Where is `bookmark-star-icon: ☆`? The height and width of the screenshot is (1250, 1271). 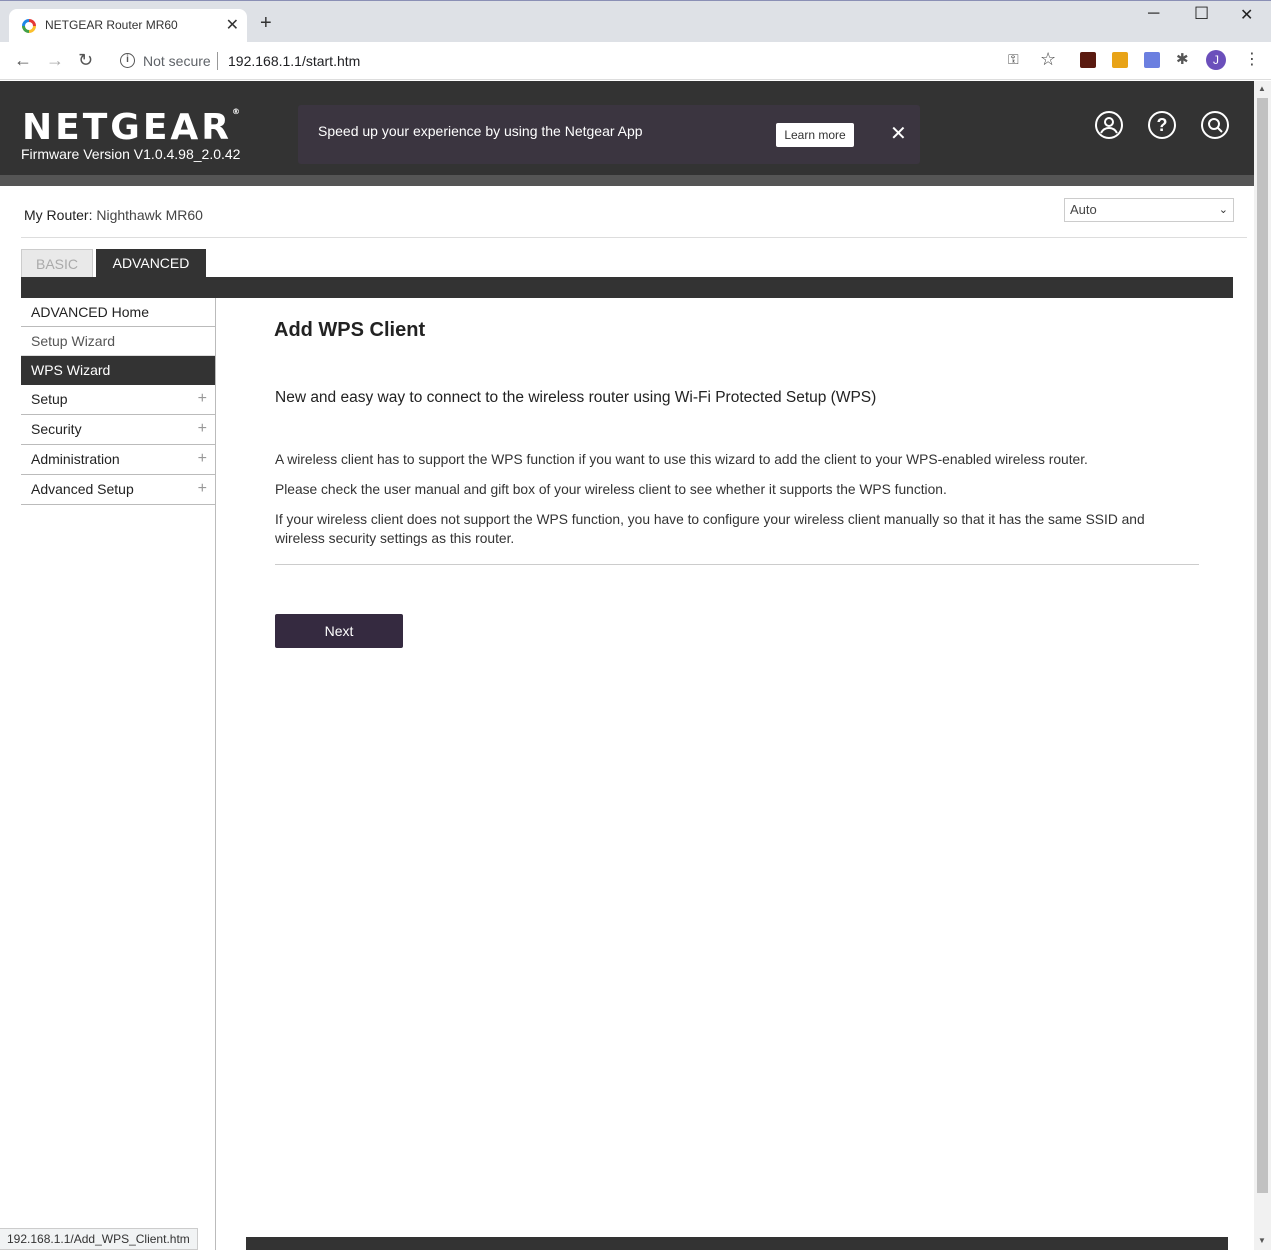
bookmark-star-icon: ☆ is located at coordinates (1048, 59).